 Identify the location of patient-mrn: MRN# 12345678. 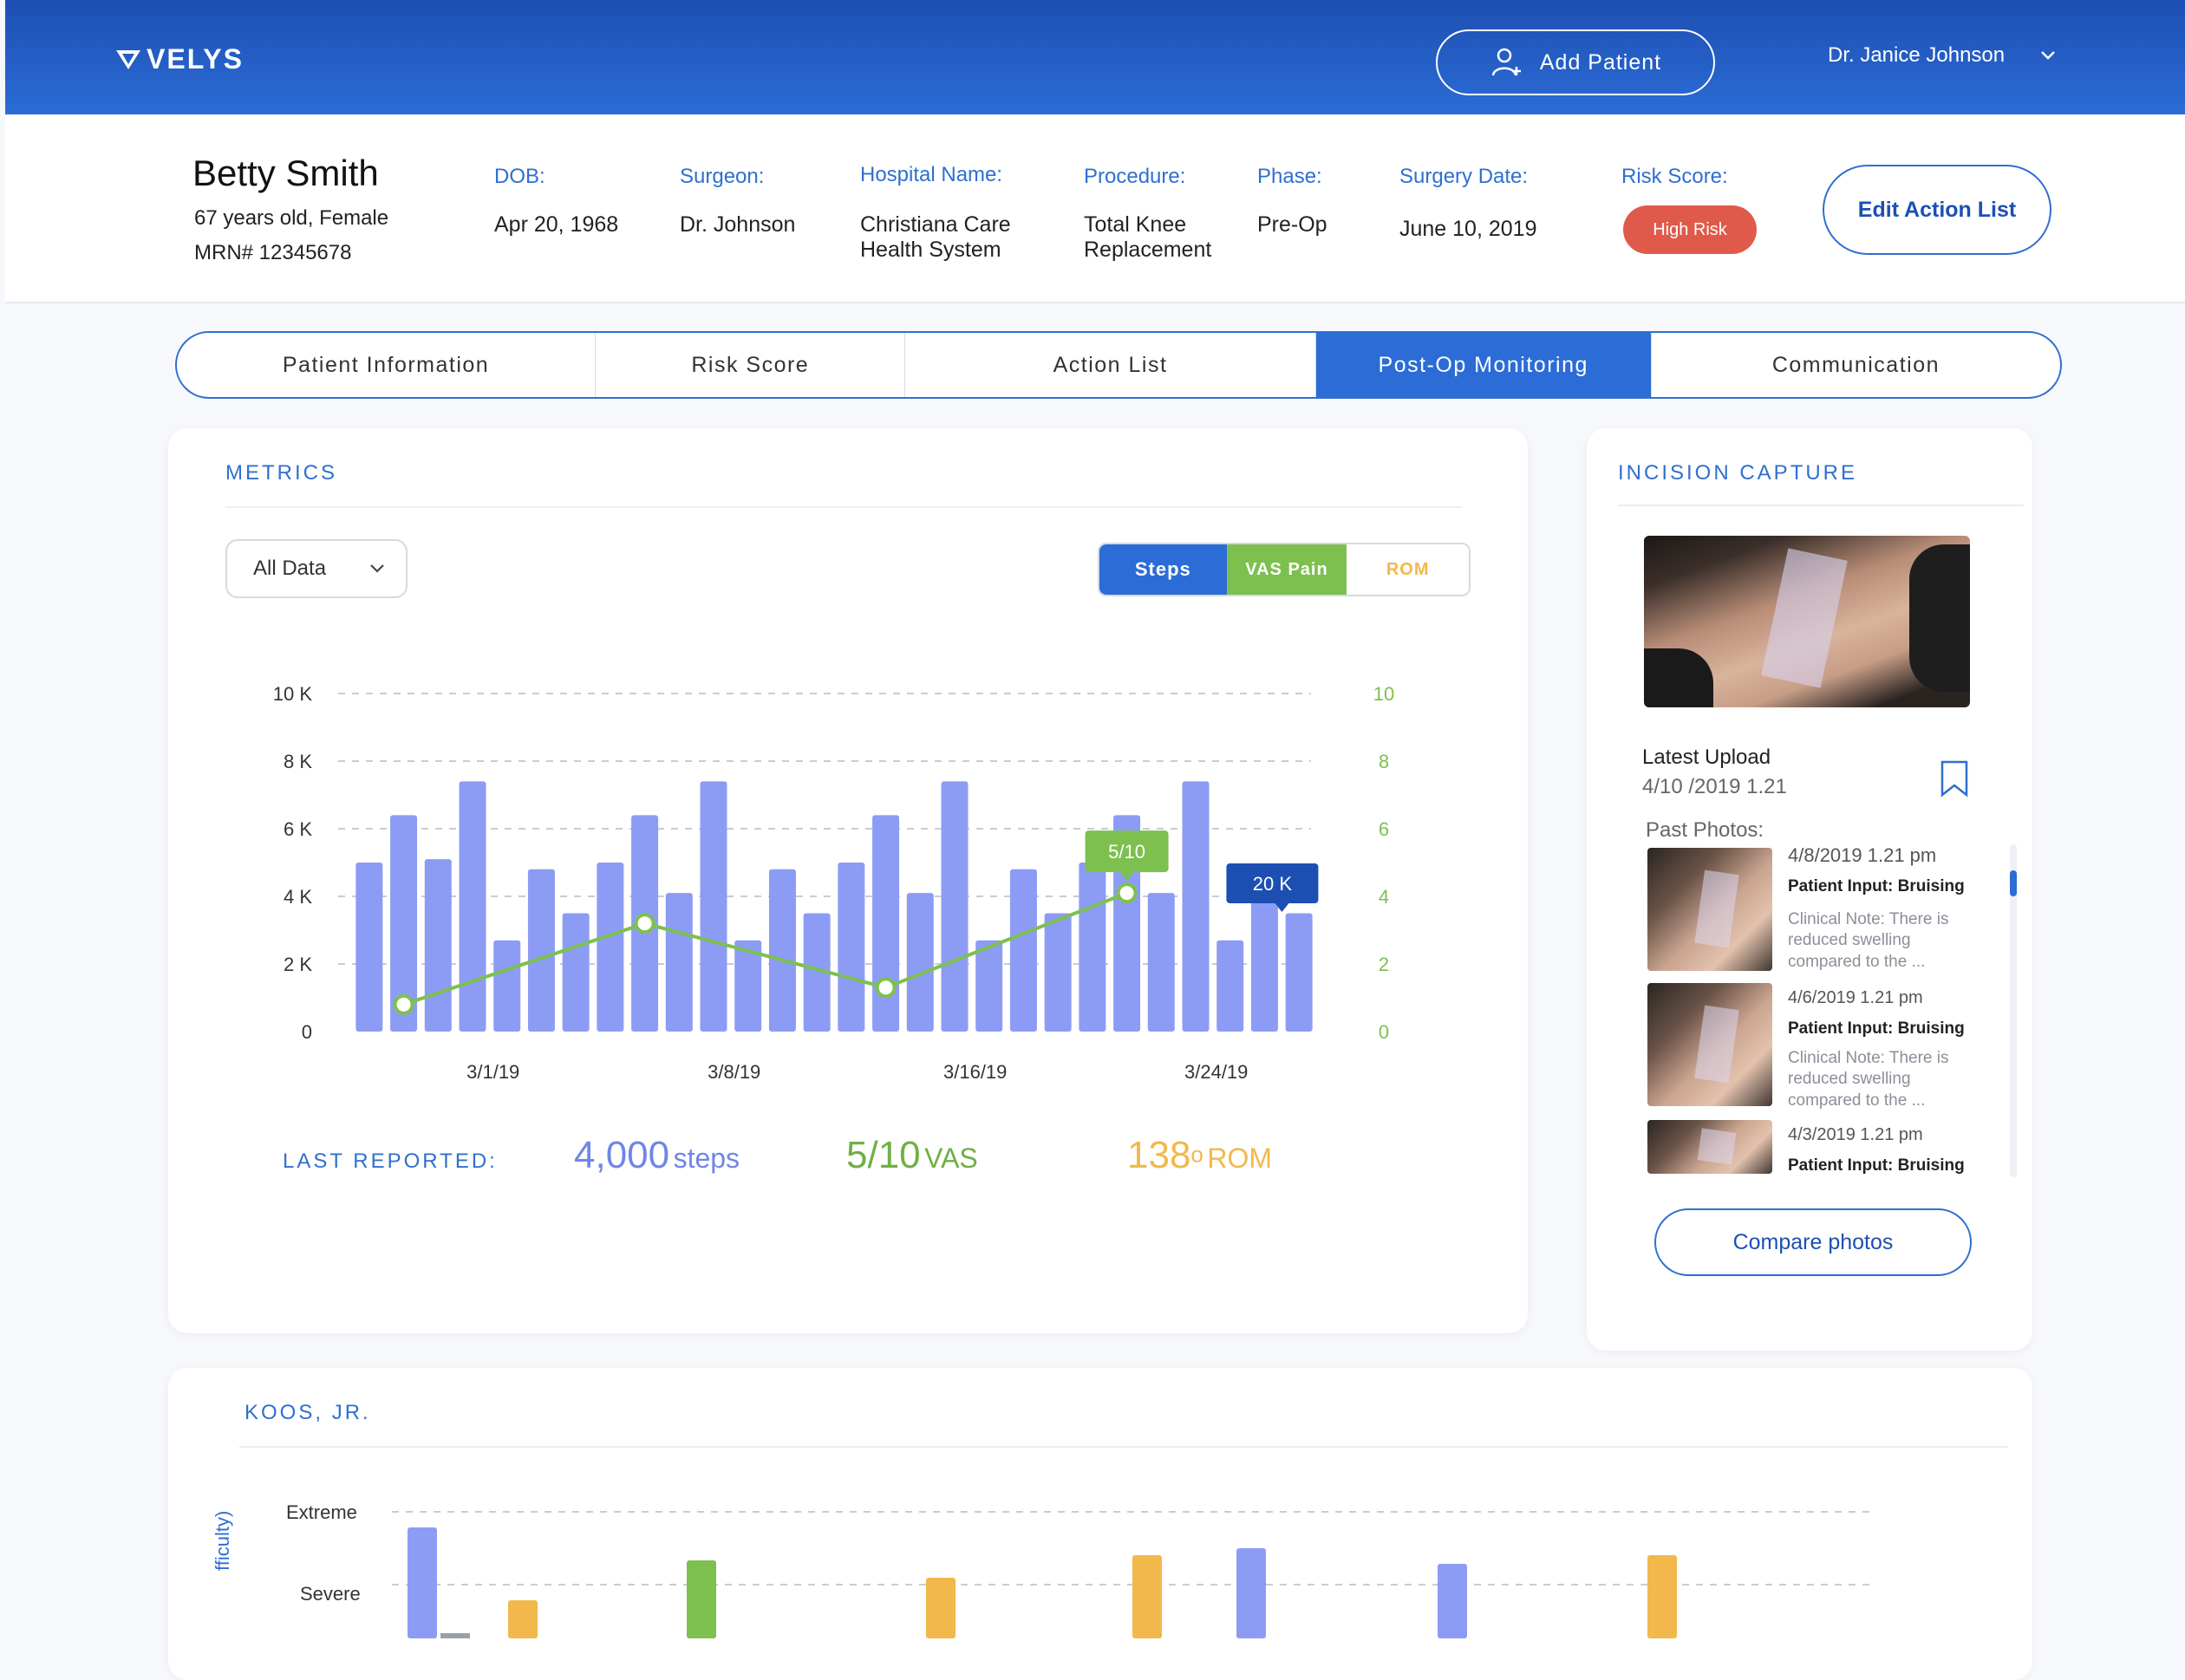
(273, 252).